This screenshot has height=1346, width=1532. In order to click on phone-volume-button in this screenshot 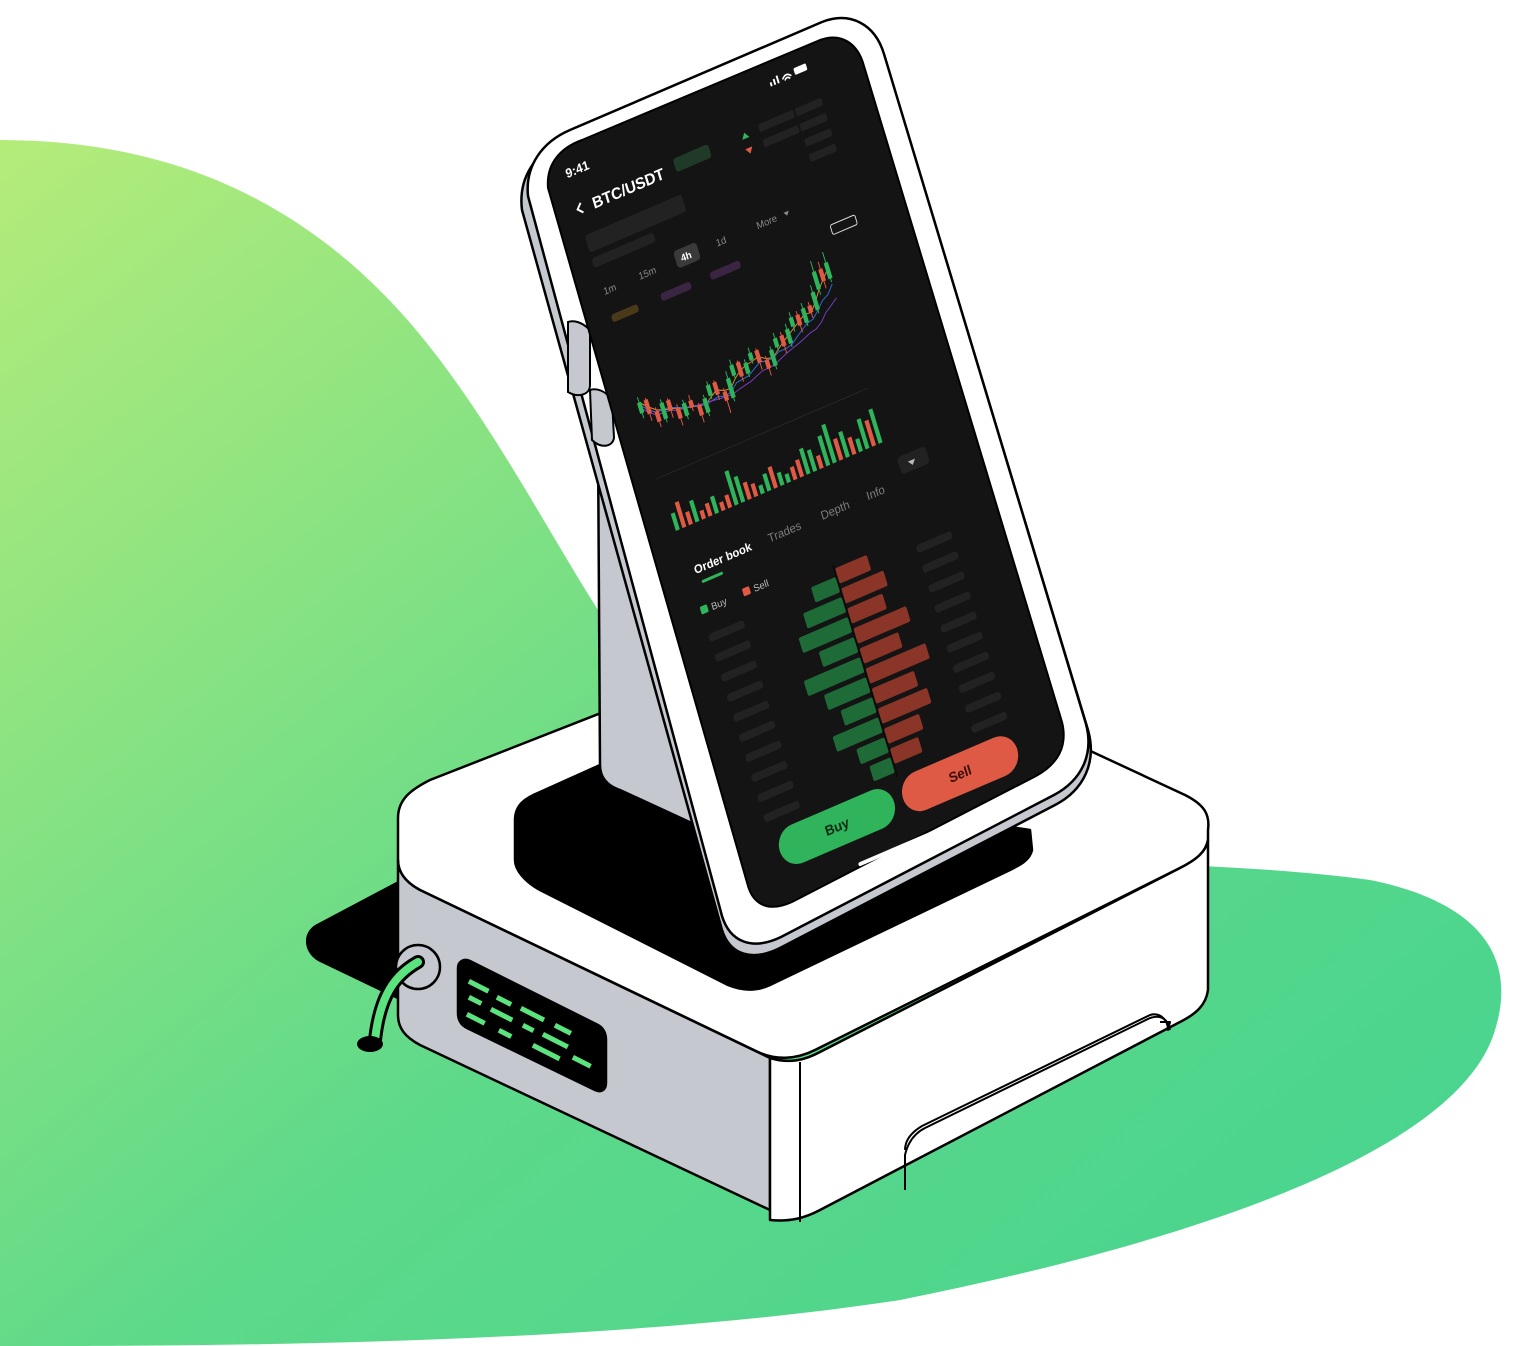, I will do `click(579, 358)`.